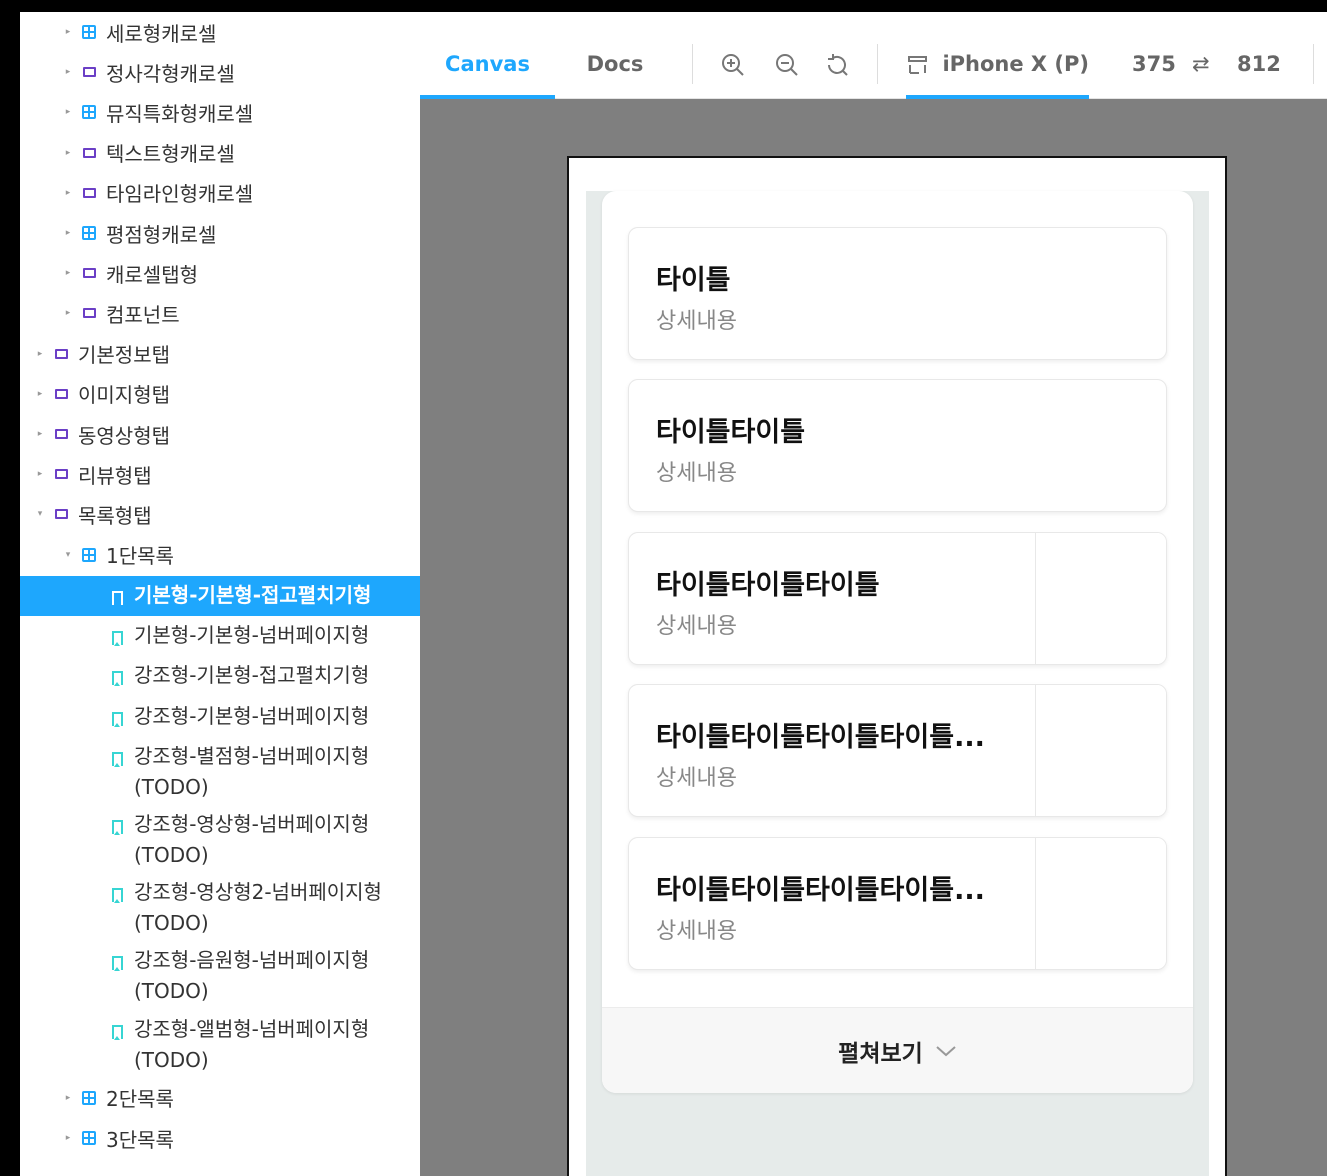  I want to click on story-item: 강조형-앨범형-넘버페이지형 (TODO), so click(220, 1044).